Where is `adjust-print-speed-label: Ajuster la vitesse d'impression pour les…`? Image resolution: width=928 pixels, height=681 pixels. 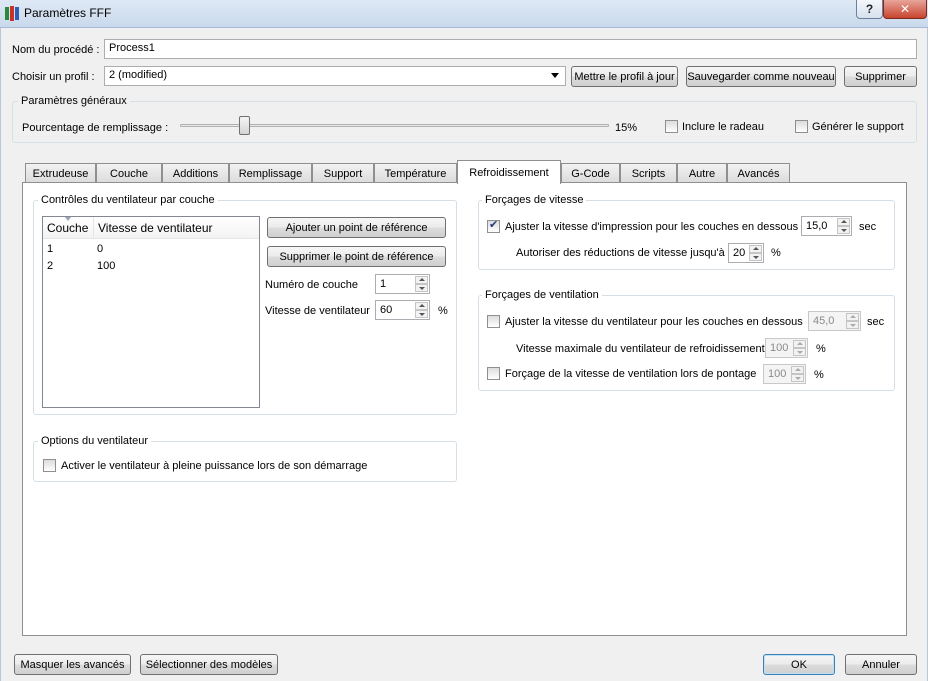 adjust-print-speed-label: Ajuster la vitesse d'impression pour les… is located at coordinates (652, 227).